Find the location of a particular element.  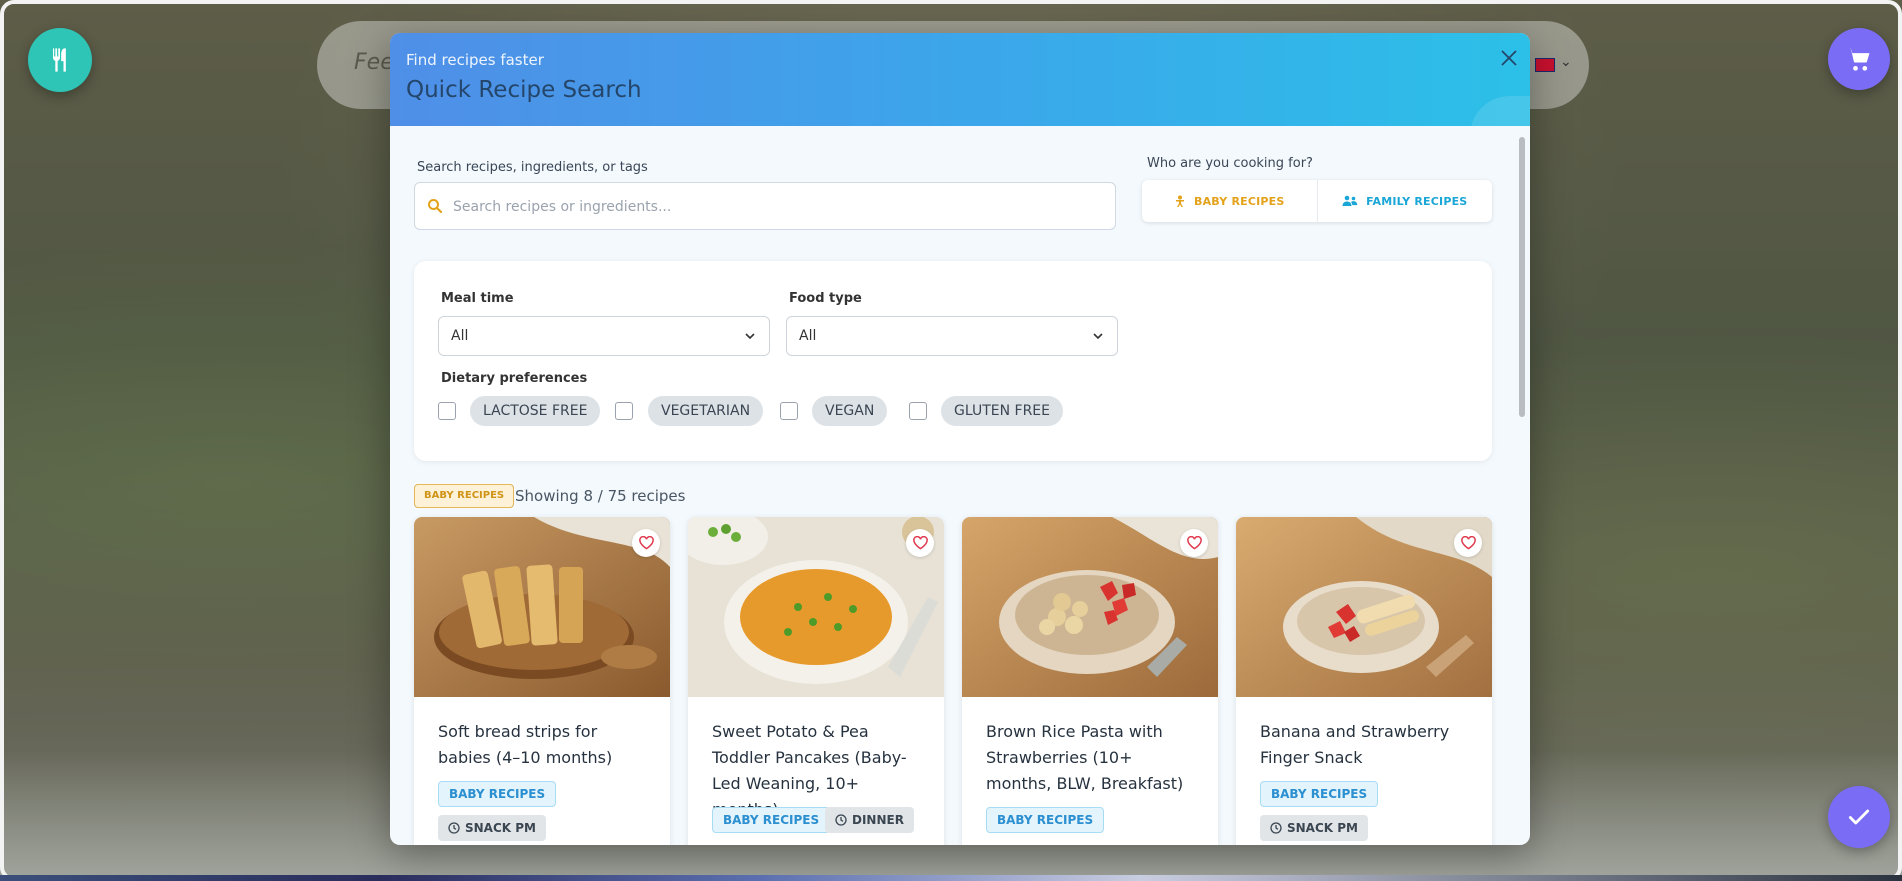

scrollbar-thumb is located at coordinates (1522, 277).